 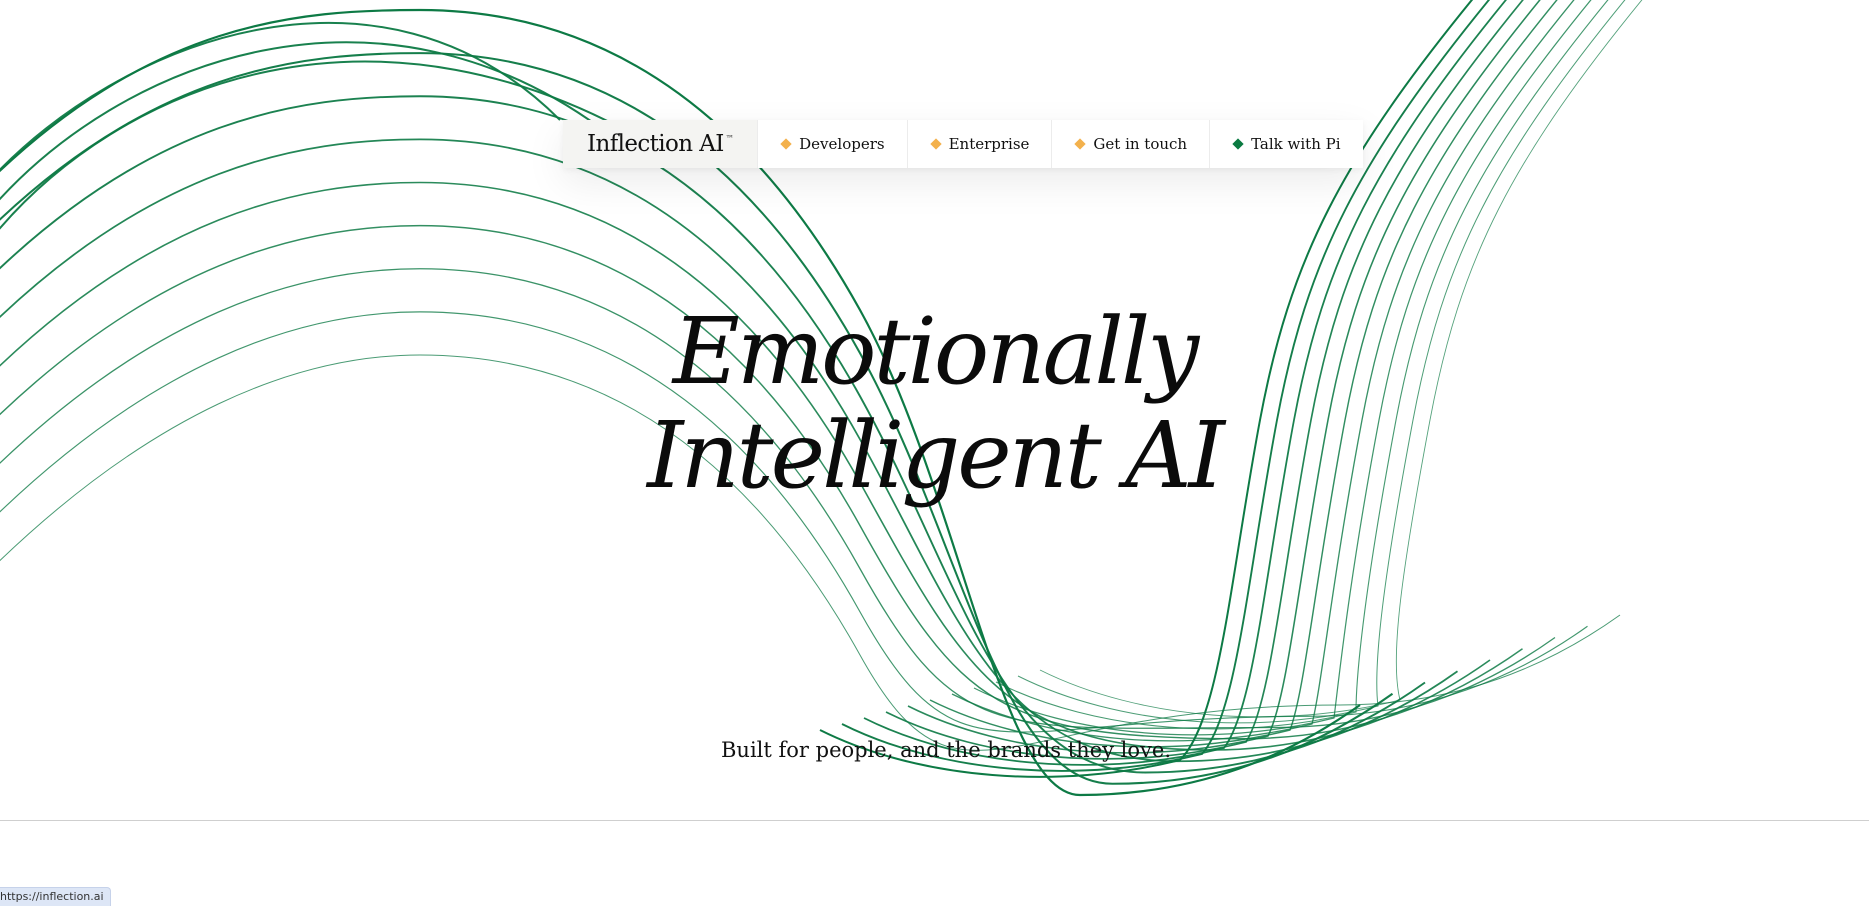 What do you see at coordinates (989, 144) in the screenshot?
I see `nav-enterprise-label: Enterprise` at bounding box center [989, 144].